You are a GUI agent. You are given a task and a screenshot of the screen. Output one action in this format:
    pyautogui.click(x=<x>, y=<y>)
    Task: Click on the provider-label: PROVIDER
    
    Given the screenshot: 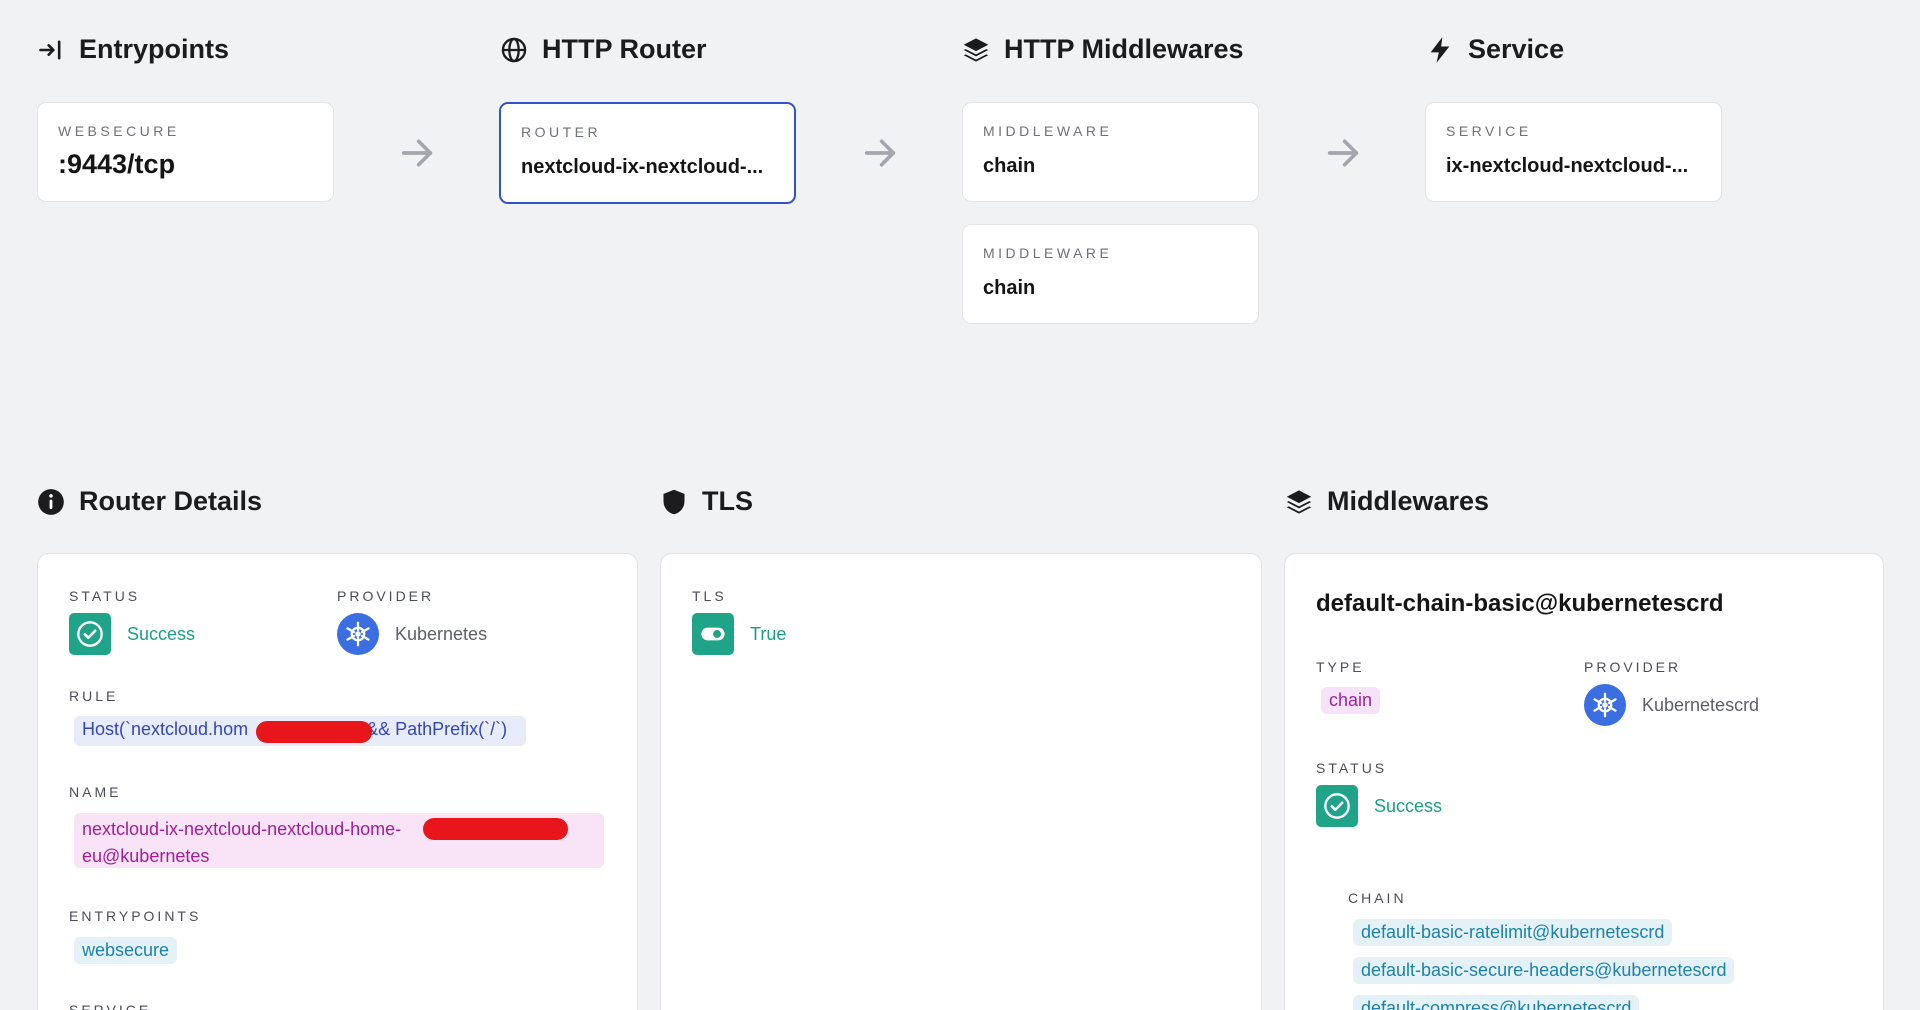 What is the action you would take?
    pyautogui.click(x=386, y=596)
    